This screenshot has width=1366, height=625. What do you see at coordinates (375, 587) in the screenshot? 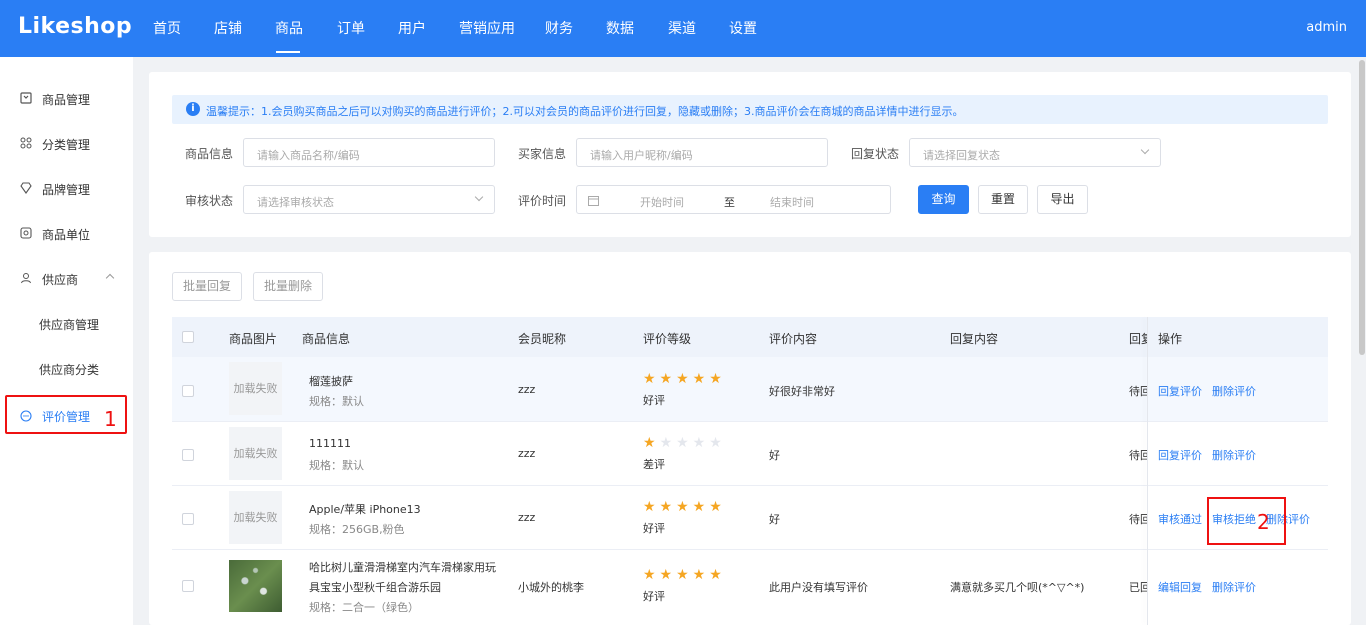
I see `goods-name-line2: 具宝宝小型秋千组合游乐园` at bounding box center [375, 587].